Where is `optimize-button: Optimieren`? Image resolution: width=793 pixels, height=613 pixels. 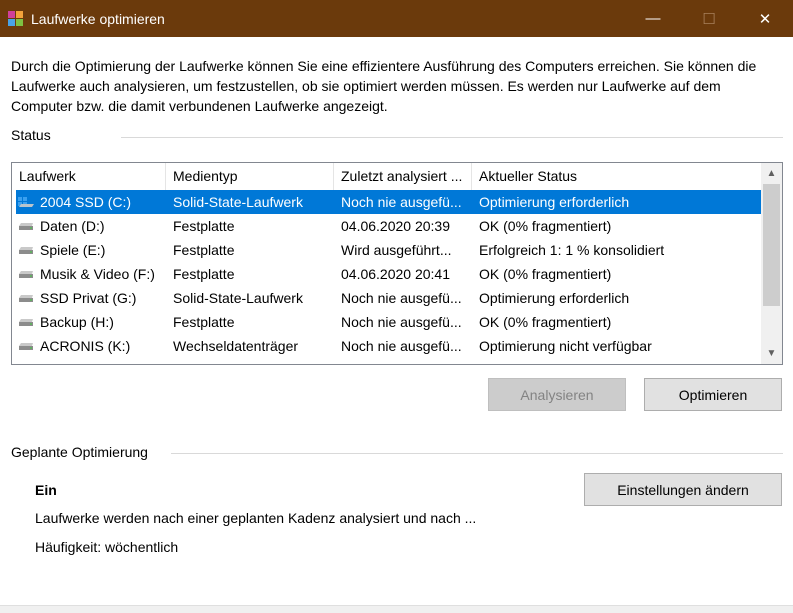 optimize-button: Optimieren is located at coordinates (713, 394).